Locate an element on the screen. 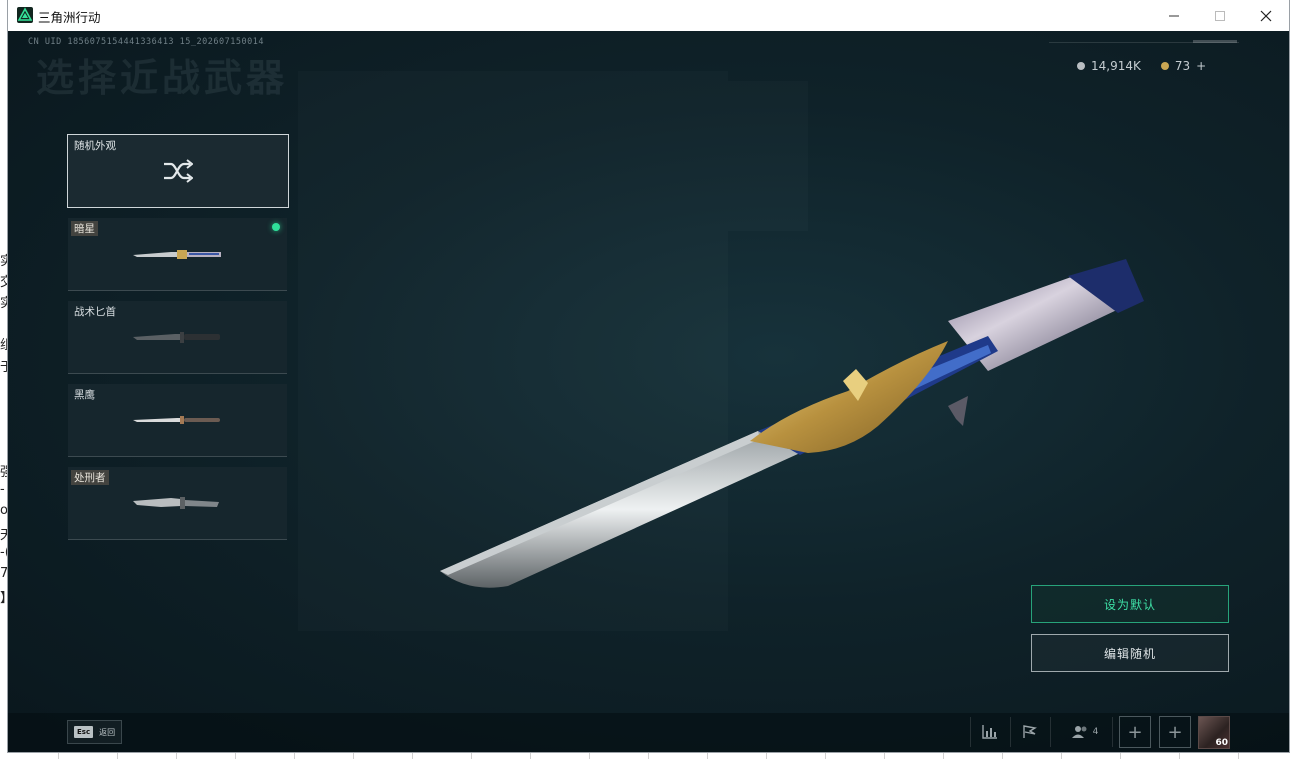  shuffle-icon is located at coordinates (178, 173).